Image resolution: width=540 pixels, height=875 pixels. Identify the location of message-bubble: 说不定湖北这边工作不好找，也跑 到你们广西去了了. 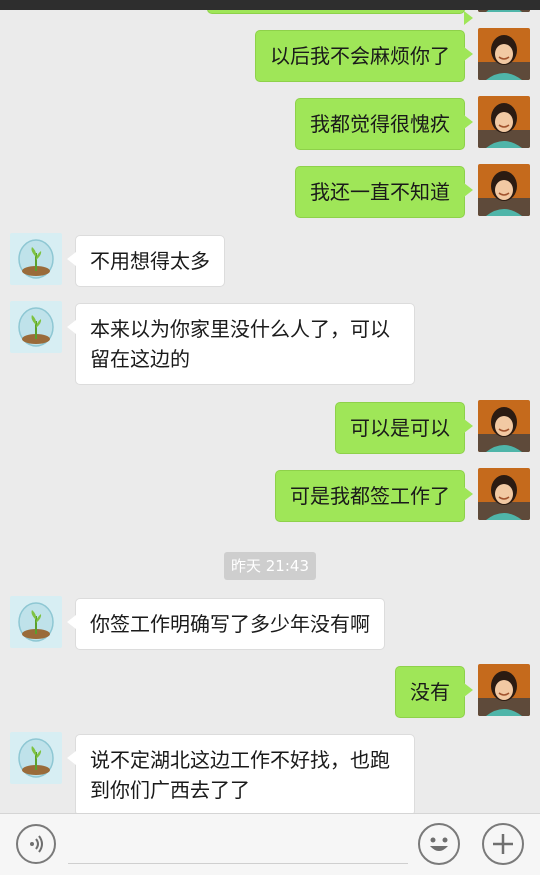
(241, 773).